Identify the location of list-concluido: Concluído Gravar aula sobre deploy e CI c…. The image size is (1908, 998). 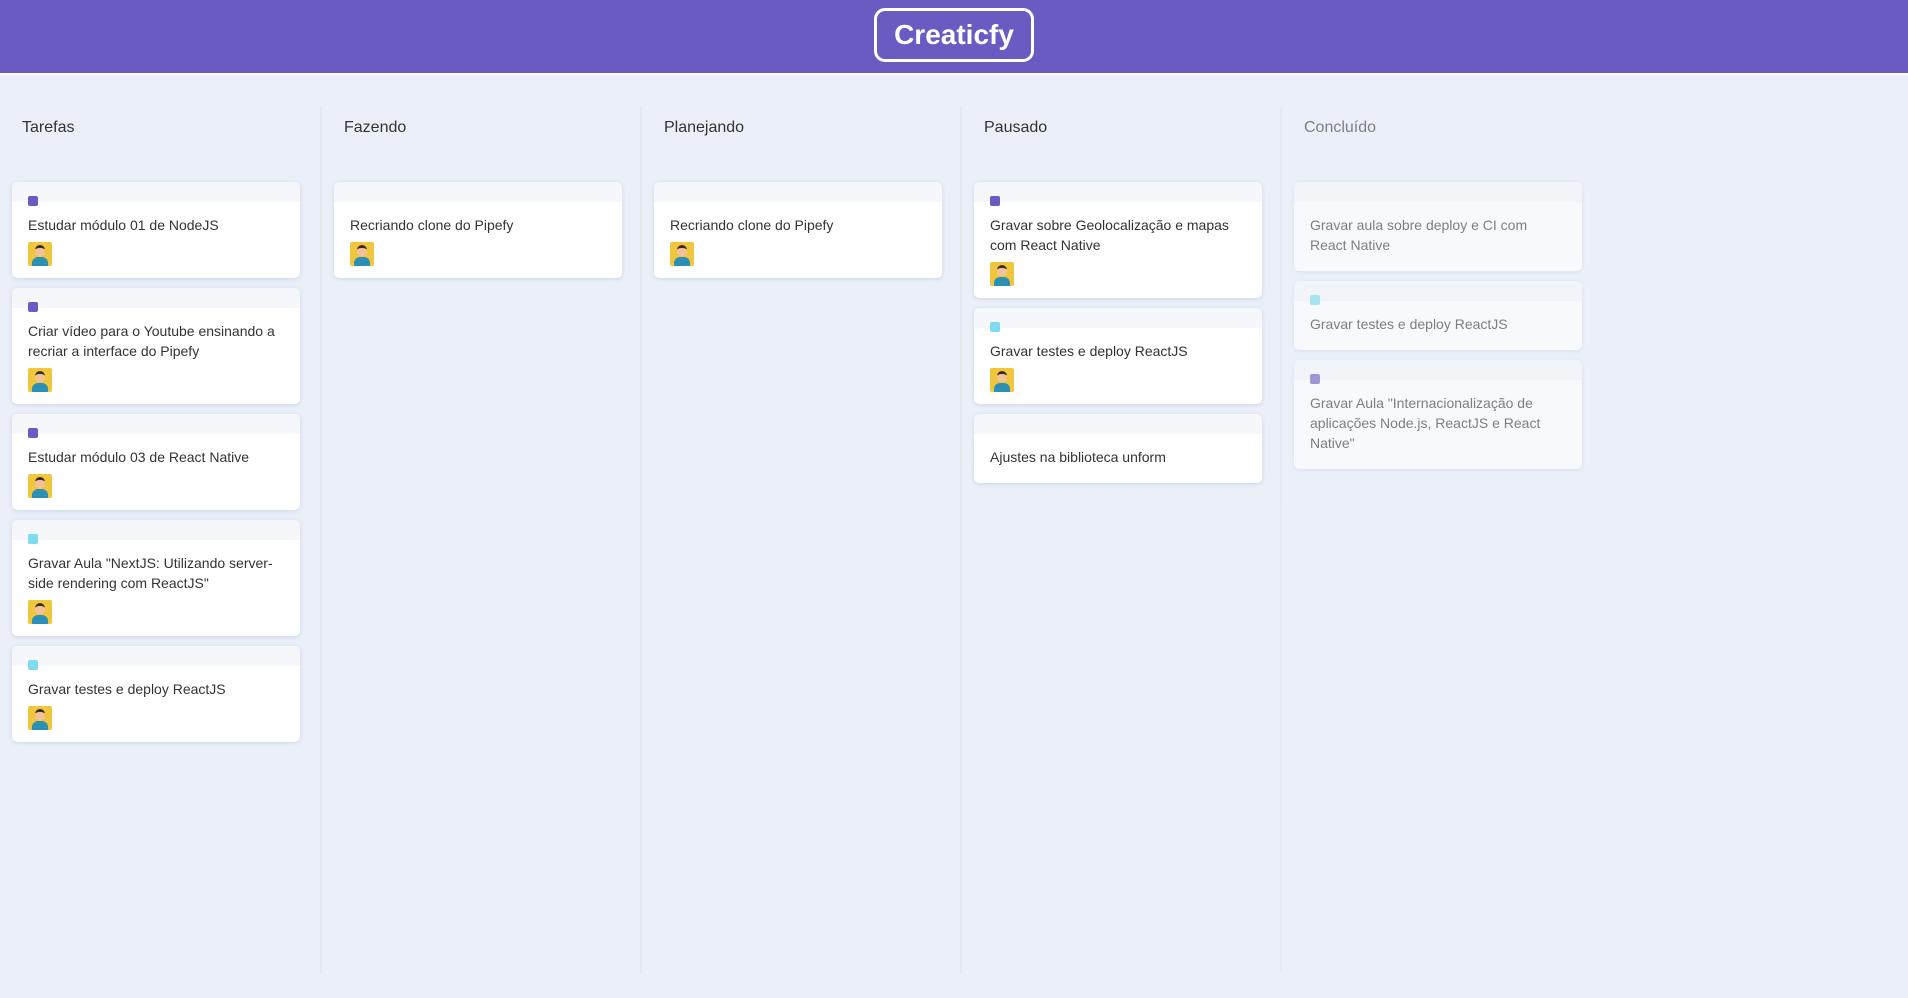
(1440, 540).